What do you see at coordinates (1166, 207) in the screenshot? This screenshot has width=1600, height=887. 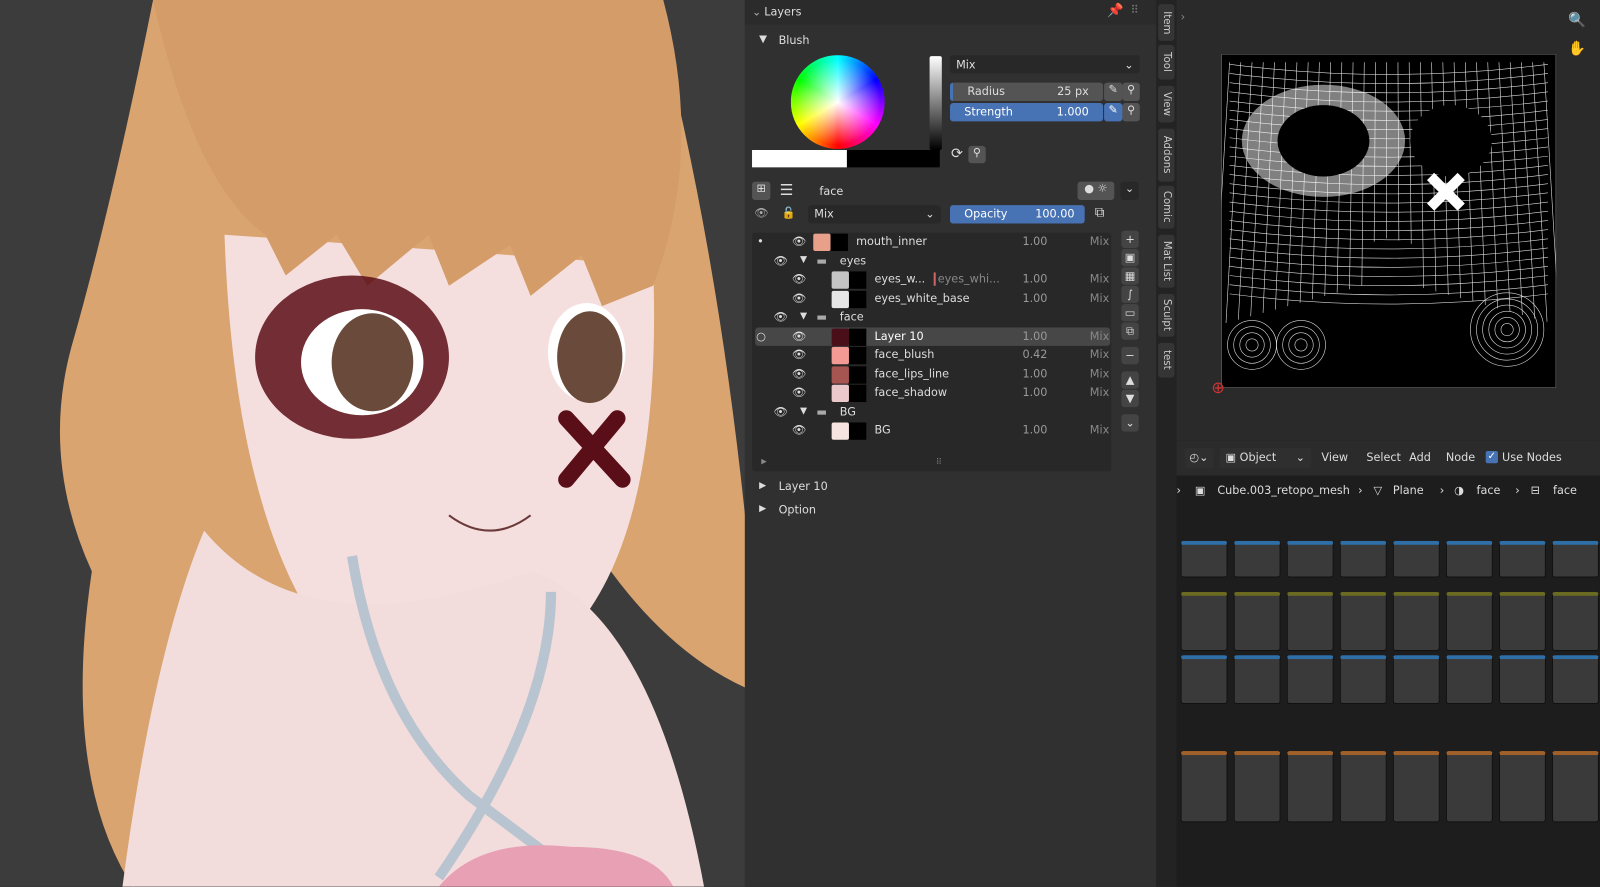 I see `sidebar-tab: Comic` at bounding box center [1166, 207].